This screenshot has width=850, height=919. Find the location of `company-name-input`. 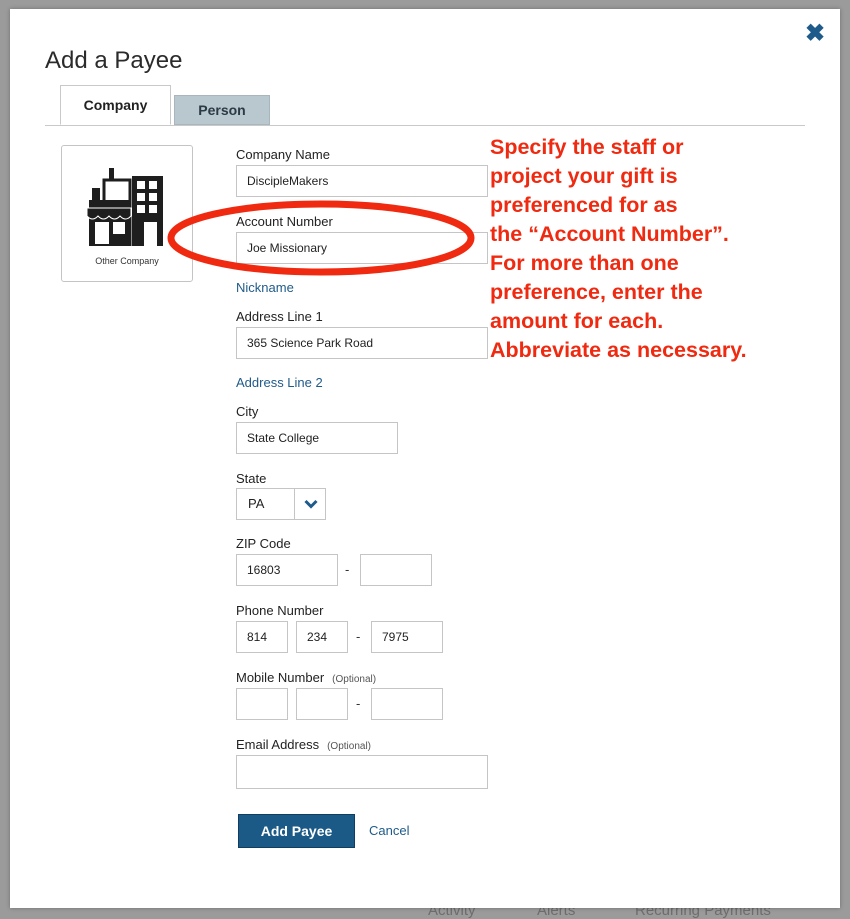

company-name-input is located at coordinates (362, 181).